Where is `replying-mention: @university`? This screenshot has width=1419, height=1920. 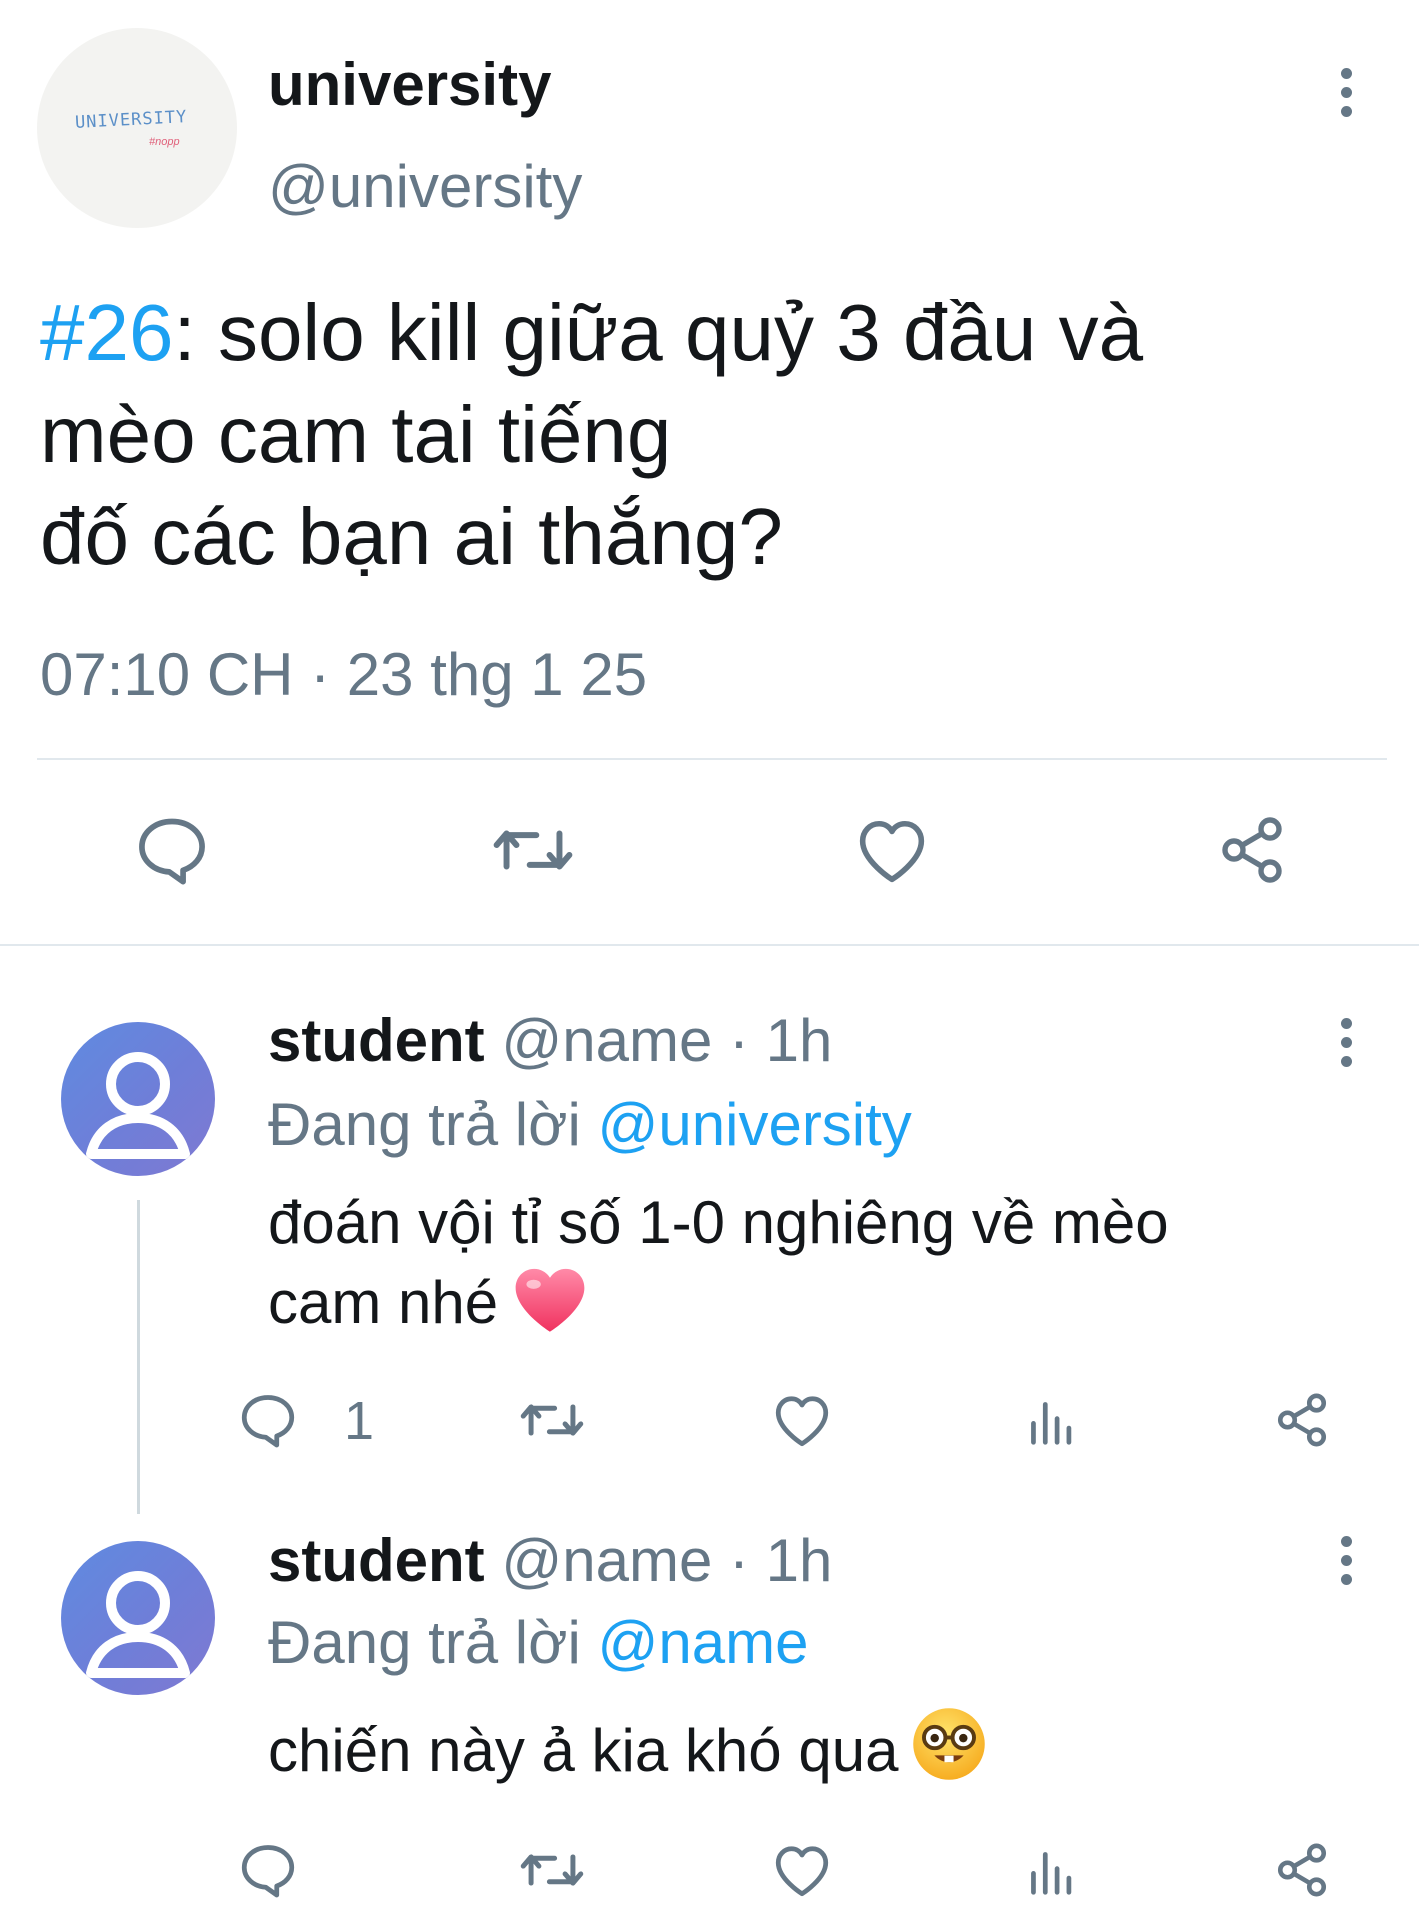
replying-mention: @university is located at coordinates (754, 1124).